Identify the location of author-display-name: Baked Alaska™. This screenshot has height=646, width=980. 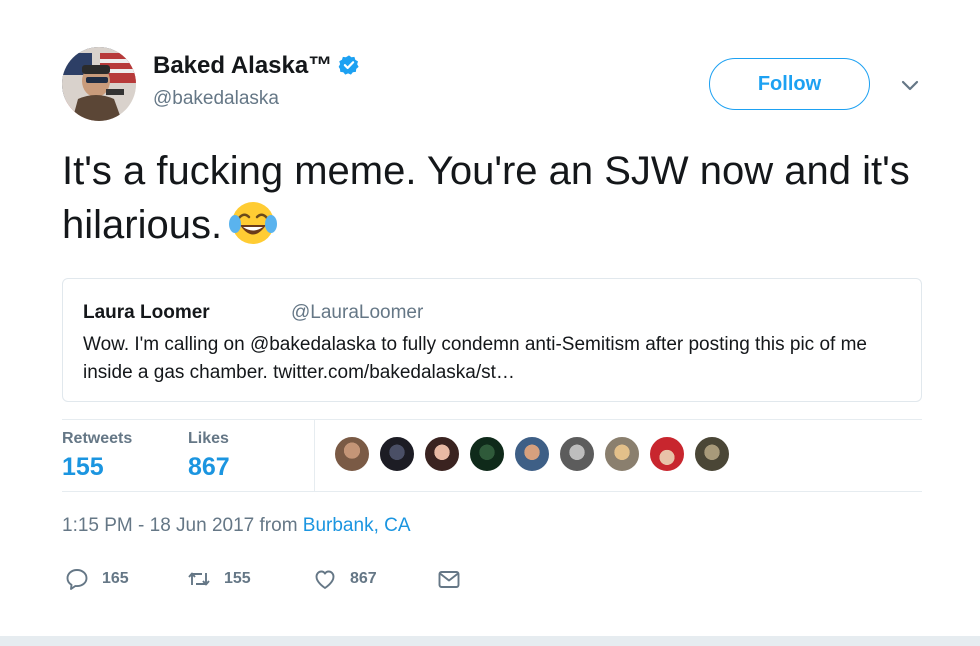
(256, 66).